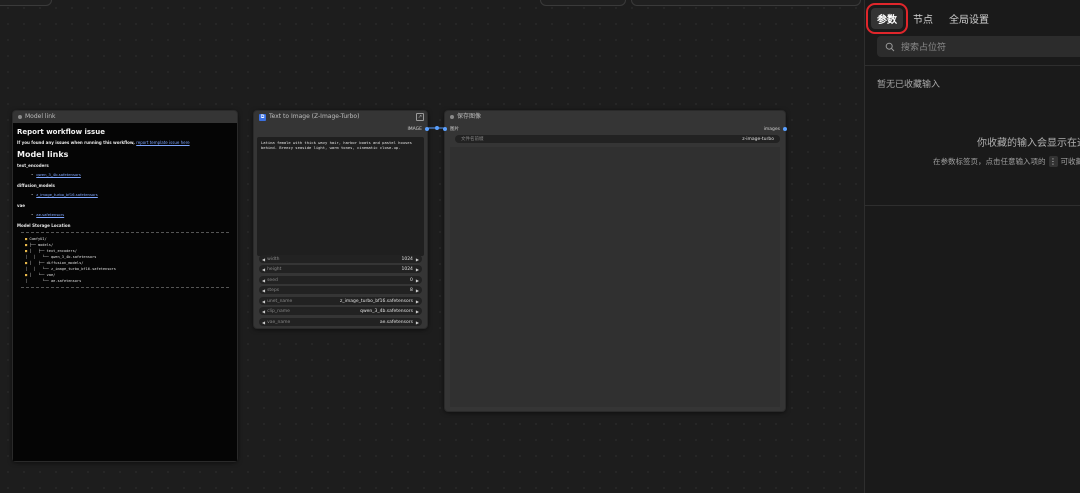 Image resolution: width=1080 pixels, height=493 pixels. What do you see at coordinates (274, 269) in the screenshot?
I see `widget-label: height` at bounding box center [274, 269].